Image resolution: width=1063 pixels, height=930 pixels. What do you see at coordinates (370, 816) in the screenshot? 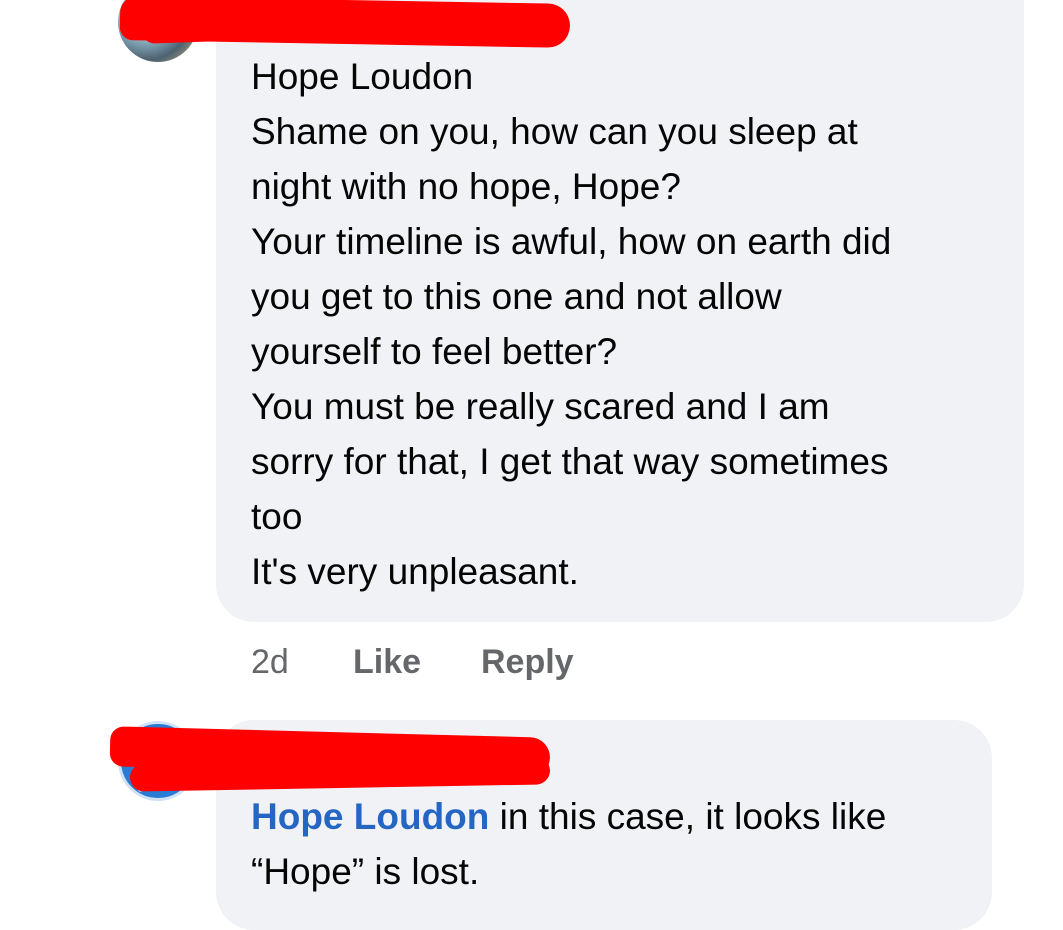
I see `mention-link: Hope Loudon` at bounding box center [370, 816].